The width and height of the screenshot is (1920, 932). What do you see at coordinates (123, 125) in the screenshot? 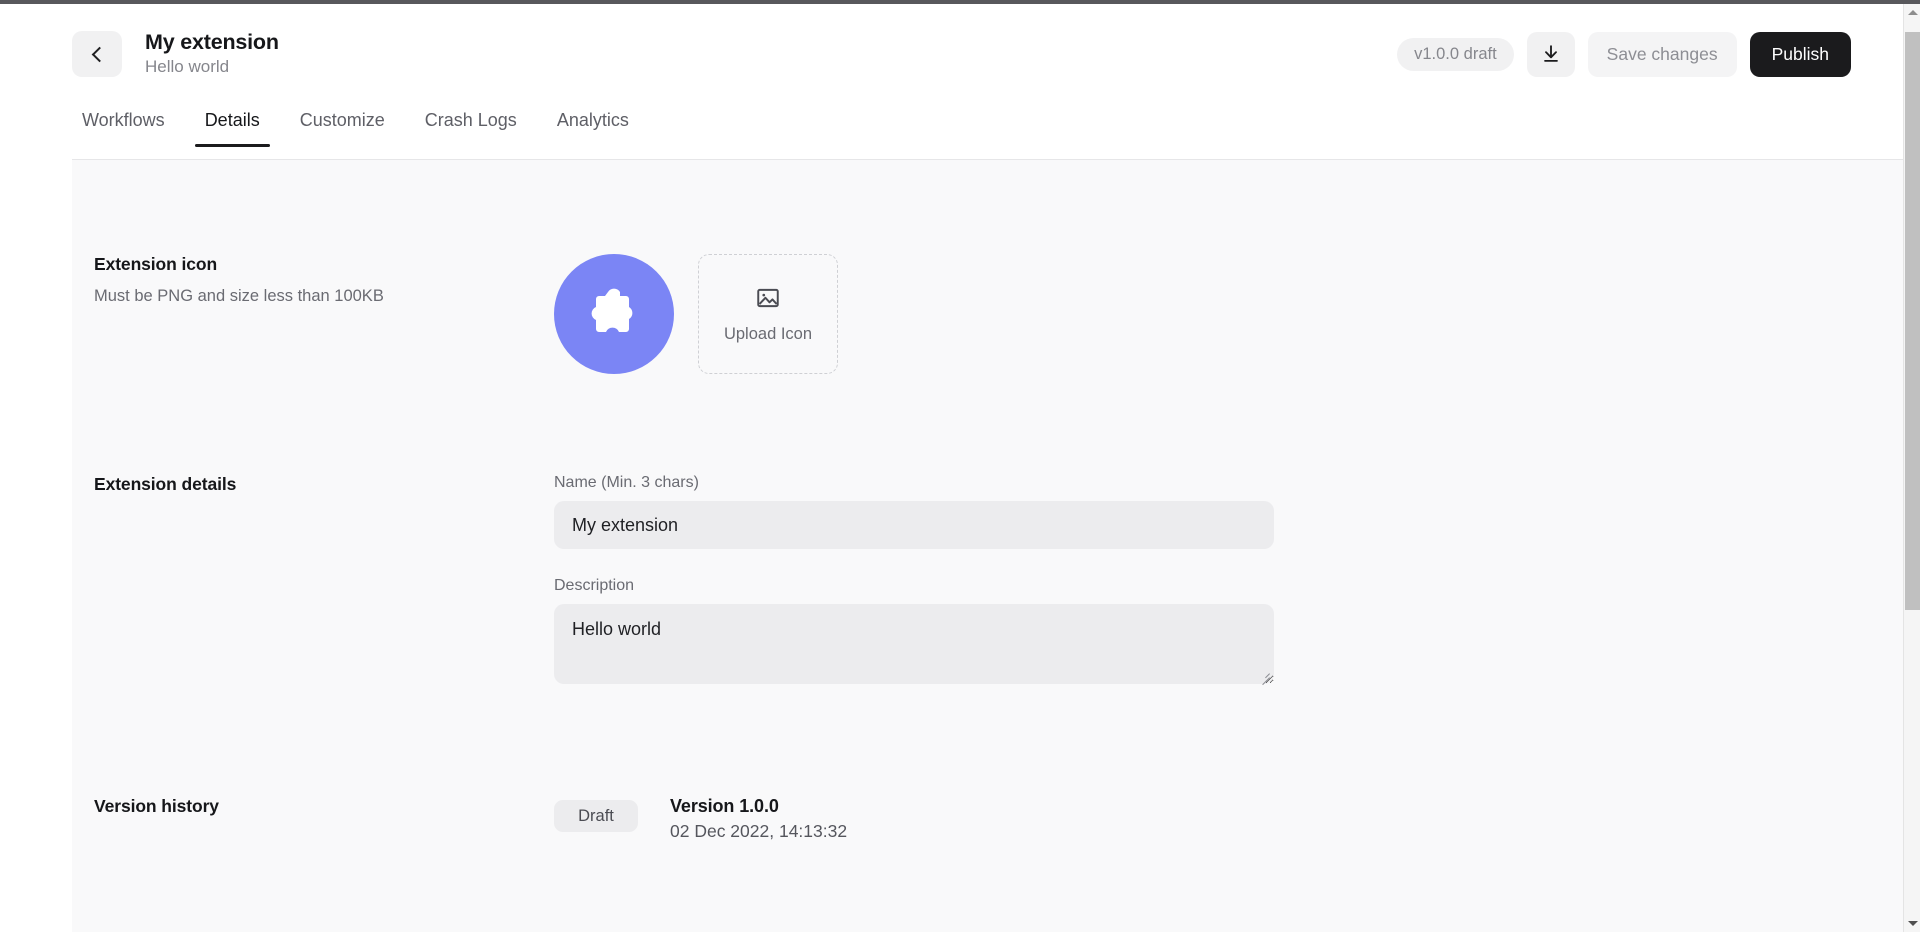
I see `tab-workflows: Workflows` at bounding box center [123, 125].